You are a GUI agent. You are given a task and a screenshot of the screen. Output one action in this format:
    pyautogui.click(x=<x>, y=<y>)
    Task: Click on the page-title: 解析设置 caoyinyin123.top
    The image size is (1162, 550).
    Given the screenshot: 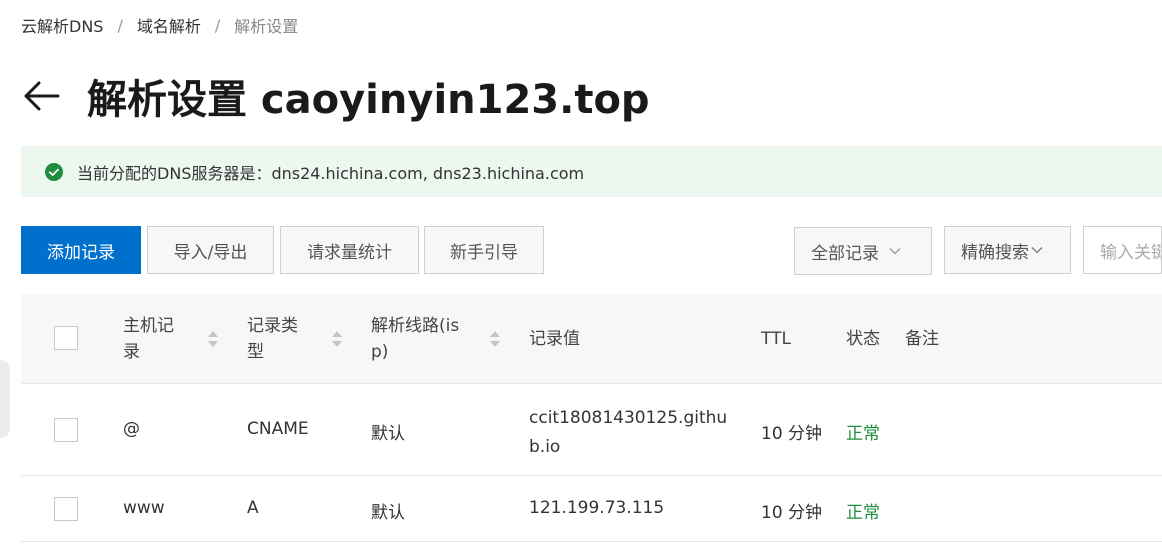 What is the action you would take?
    pyautogui.click(x=368, y=100)
    